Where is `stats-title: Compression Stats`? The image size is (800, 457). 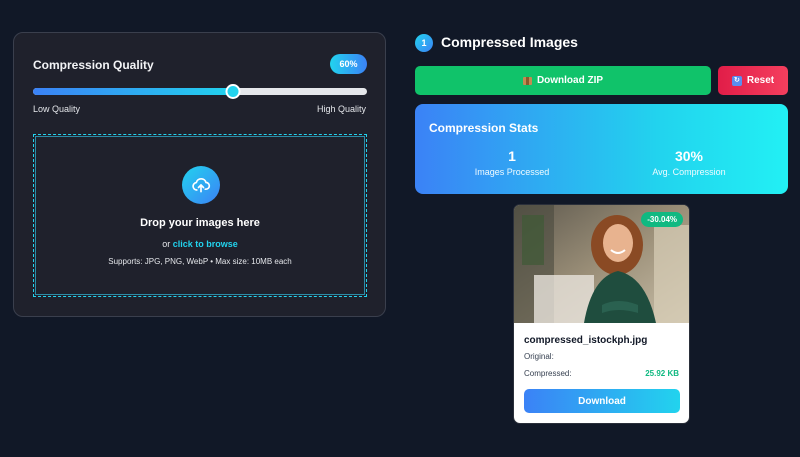 stats-title: Compression Stats is located at coordinates (484, 128).